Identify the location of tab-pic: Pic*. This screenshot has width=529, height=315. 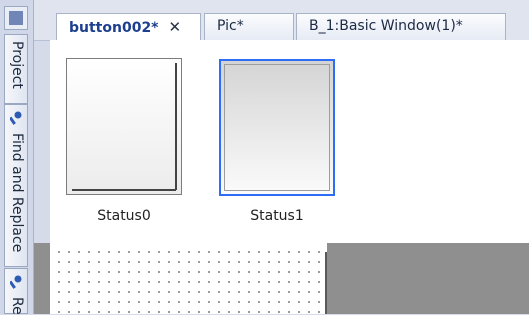
(249, 26).